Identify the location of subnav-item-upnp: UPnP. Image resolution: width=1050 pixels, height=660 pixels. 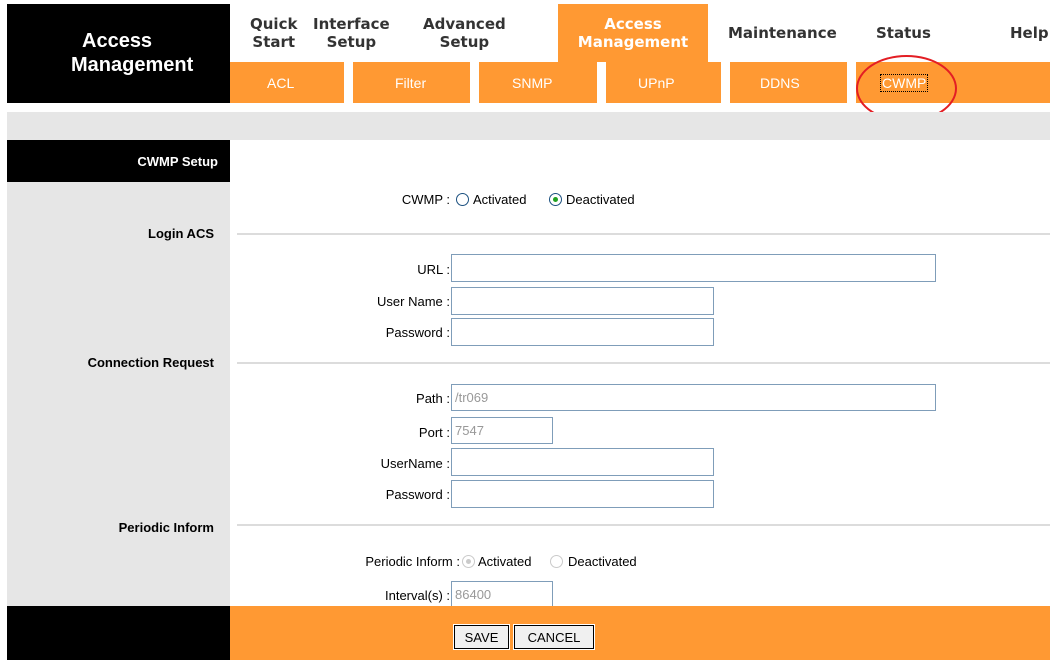
(656, 82).